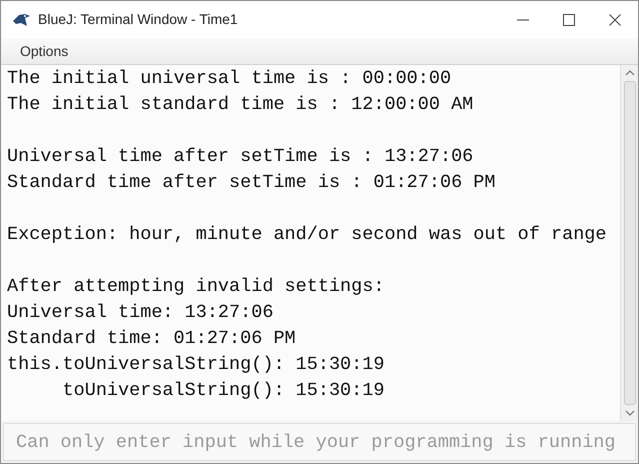 The image size is (639, 464). I want to click on output-line: toUniversalString(): 15:30:19, so click(223, 391).